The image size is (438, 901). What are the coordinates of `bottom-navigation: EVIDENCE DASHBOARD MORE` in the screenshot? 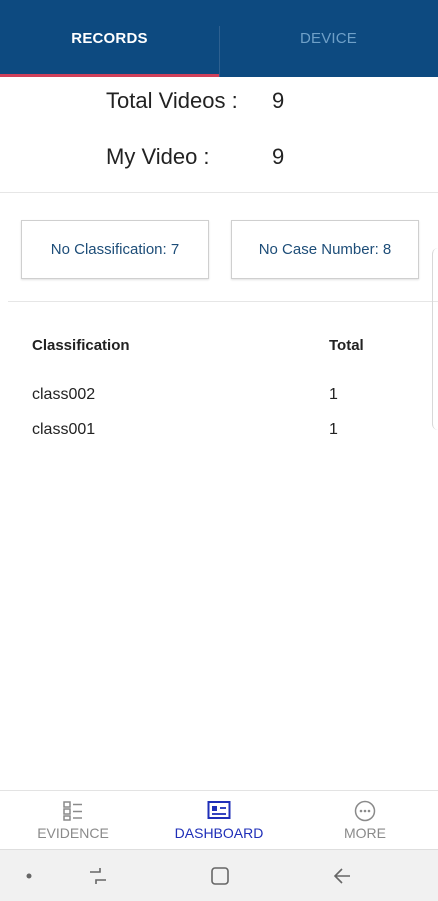 It's located at (219, 819).